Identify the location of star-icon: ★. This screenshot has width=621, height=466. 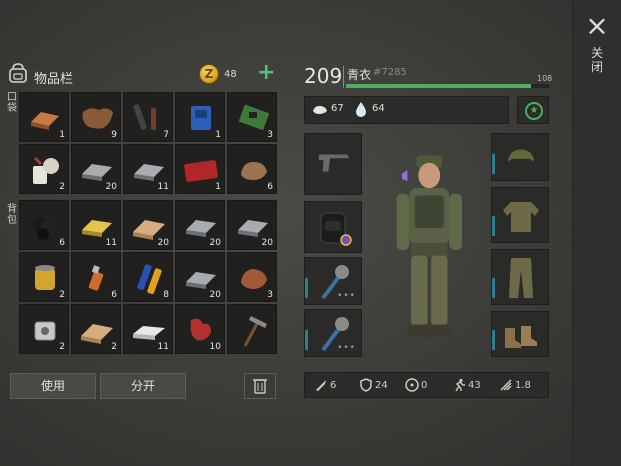
(534, 111).